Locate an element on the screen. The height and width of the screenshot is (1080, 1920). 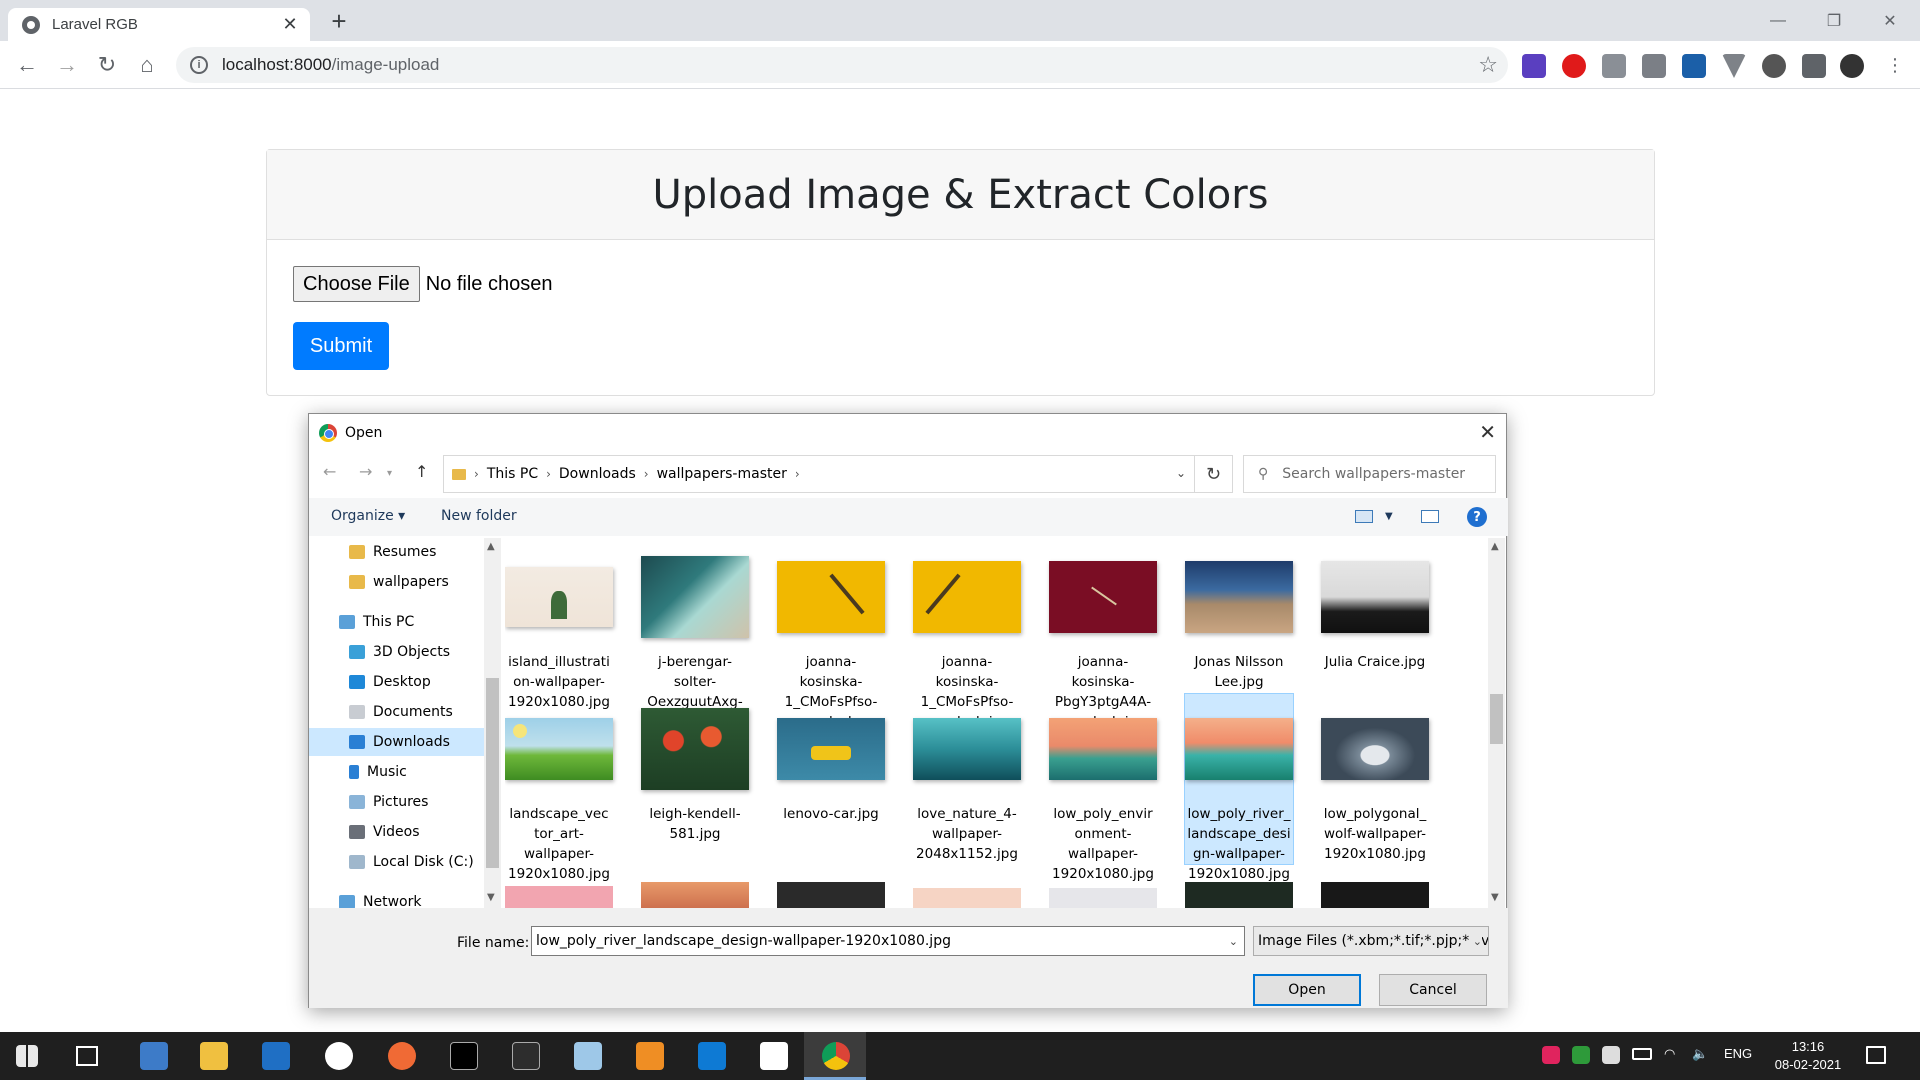
help-icon: ? is located at coordinates (1477, 517).